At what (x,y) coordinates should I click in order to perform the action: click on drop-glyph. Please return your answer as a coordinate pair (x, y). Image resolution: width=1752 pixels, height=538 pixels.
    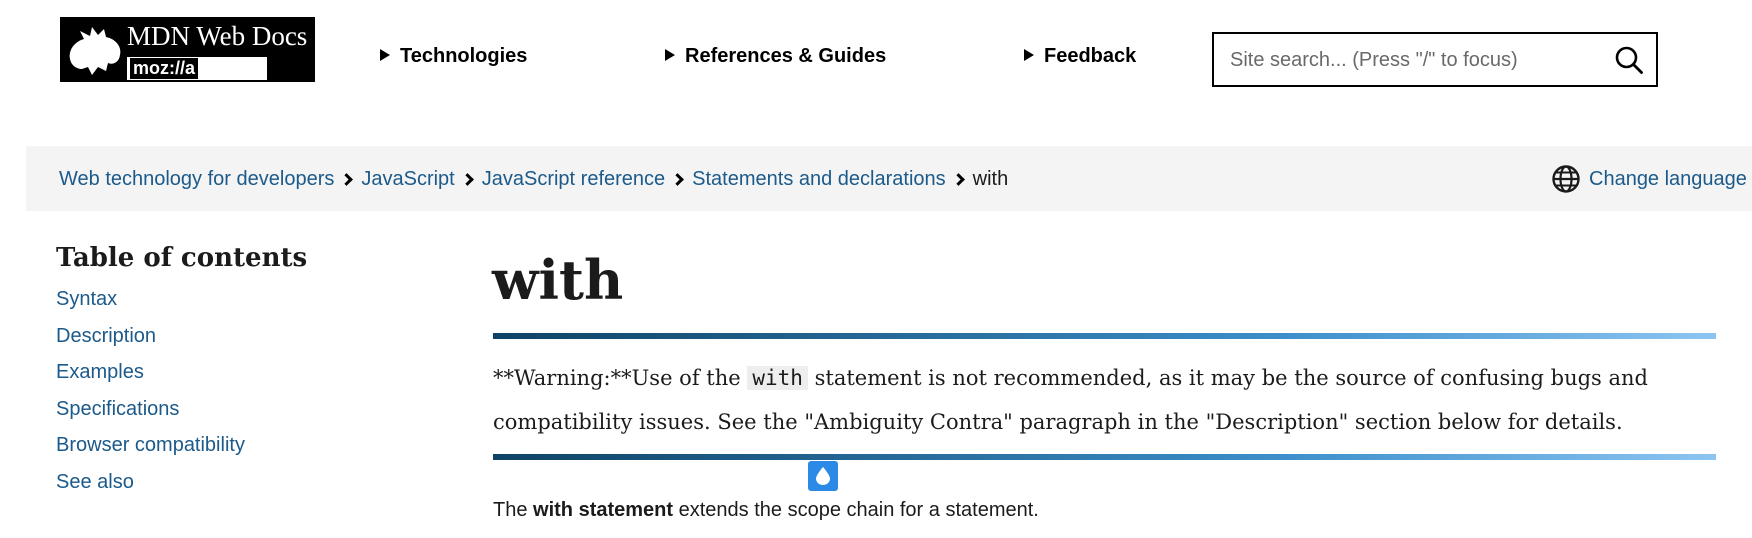
    Looking at the image, I should click on (823, 476).